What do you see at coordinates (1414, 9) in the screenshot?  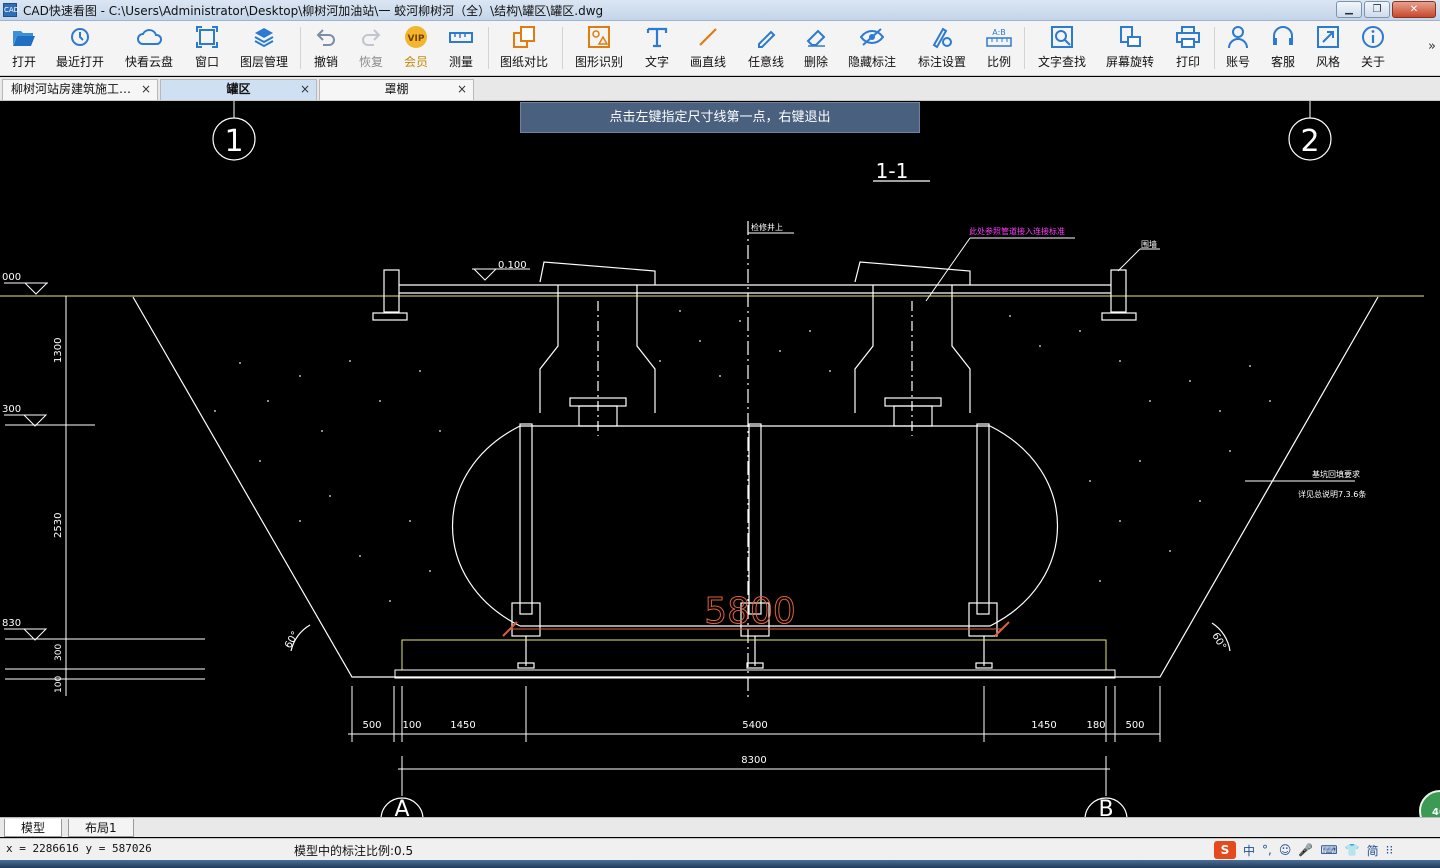 I see `close-window-button: ✕` at bounding box center [1414, 9].